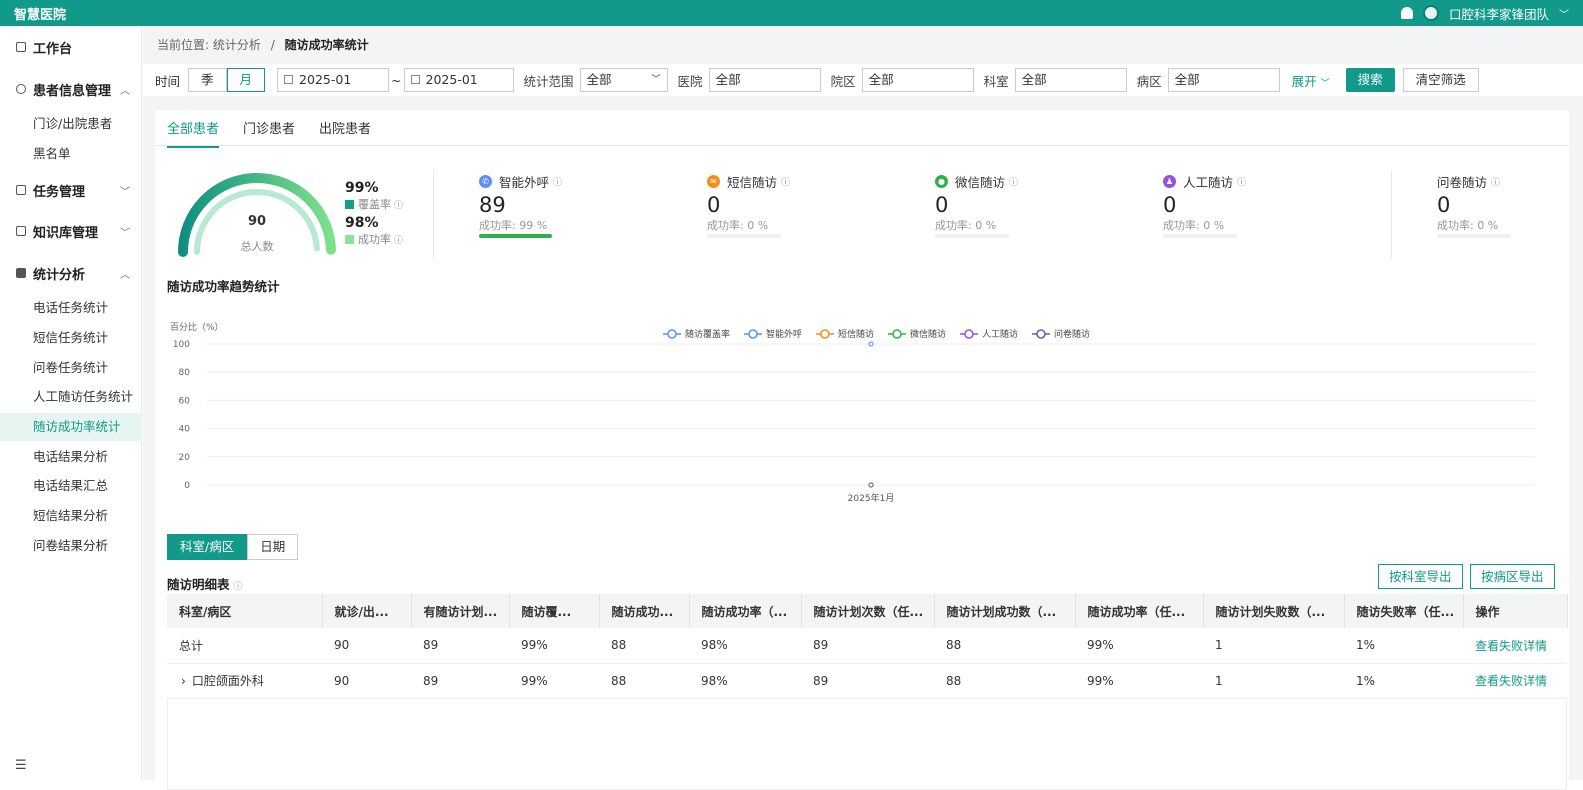  Describe the element at coordinates (1406, 13) in the screenshot. I see `bell-icon` at that location.